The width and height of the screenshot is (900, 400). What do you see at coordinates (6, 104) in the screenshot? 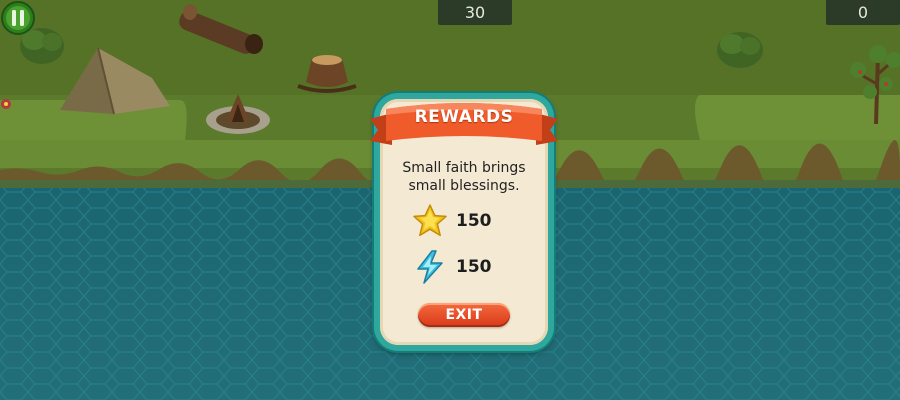
I see `red-flower` at bounding box center [6, 104].